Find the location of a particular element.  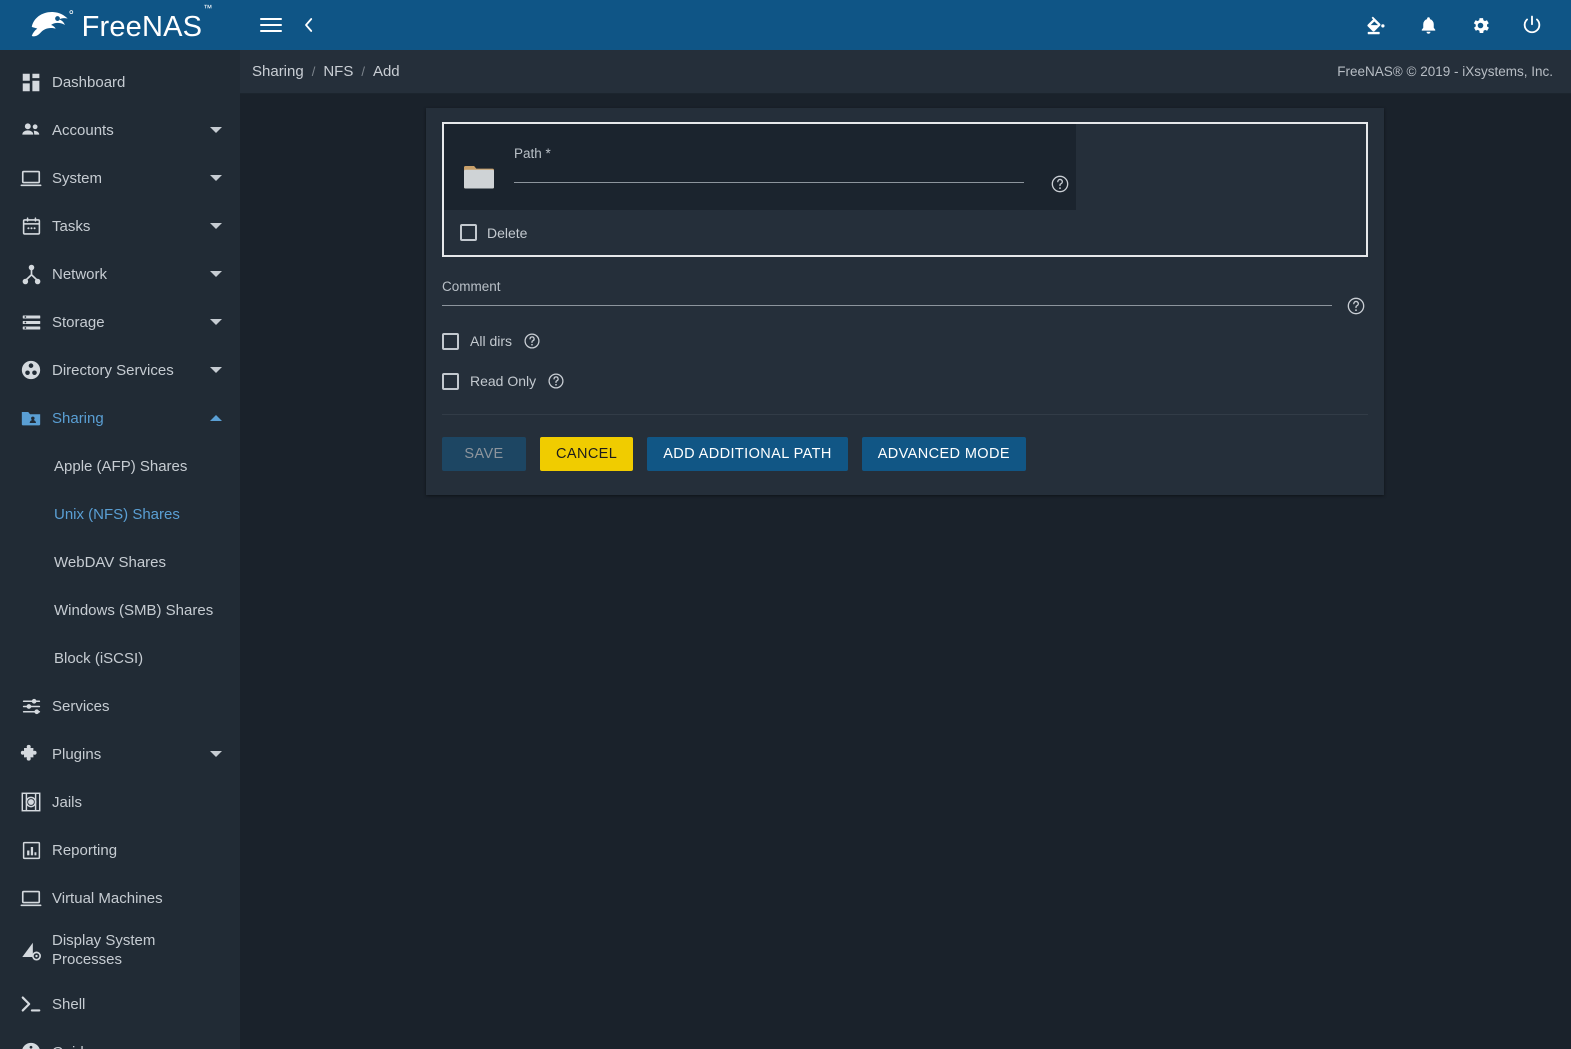

sidebar-subitem-label: Block (iSCSI) is located at coordinates (99, 658).